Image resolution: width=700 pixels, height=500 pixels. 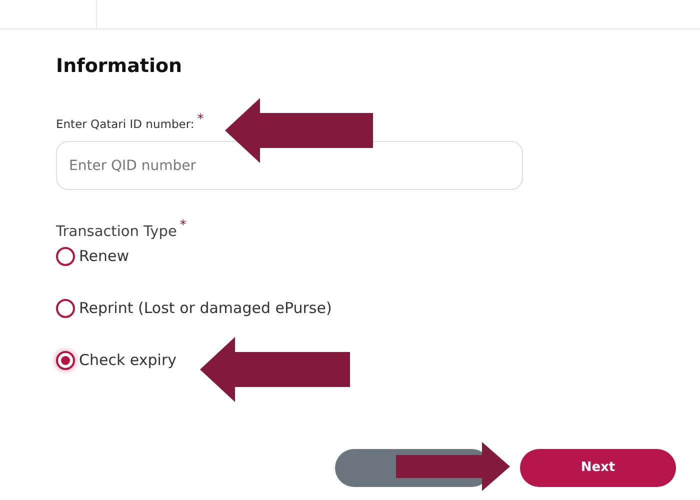 What do you see at coordinates (104, 256) in the screenshot?
I see `option-label: Renew` at bounding box center [104, 256].